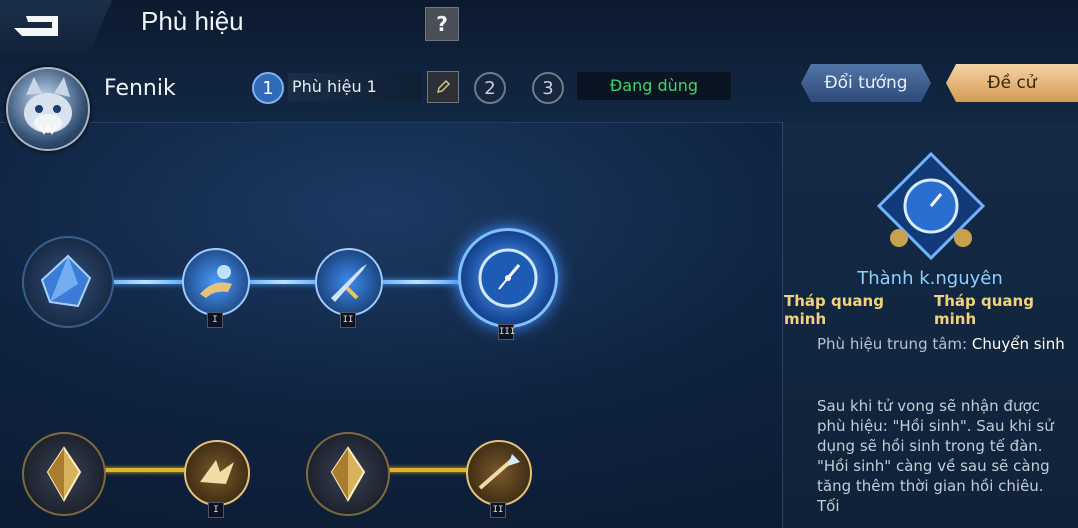 The width and height of the screenshot is (1078, 528). I want to click on set-1-tab: 1, so click(268, 88).